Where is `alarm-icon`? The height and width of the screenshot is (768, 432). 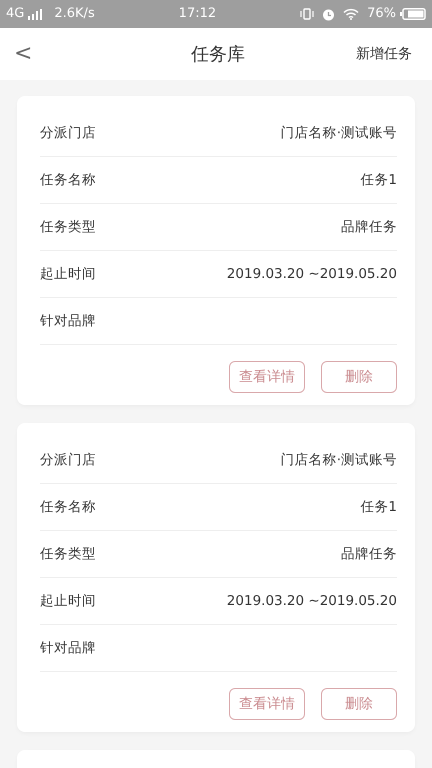
alarm-icon is located at coordinates (329, 14).